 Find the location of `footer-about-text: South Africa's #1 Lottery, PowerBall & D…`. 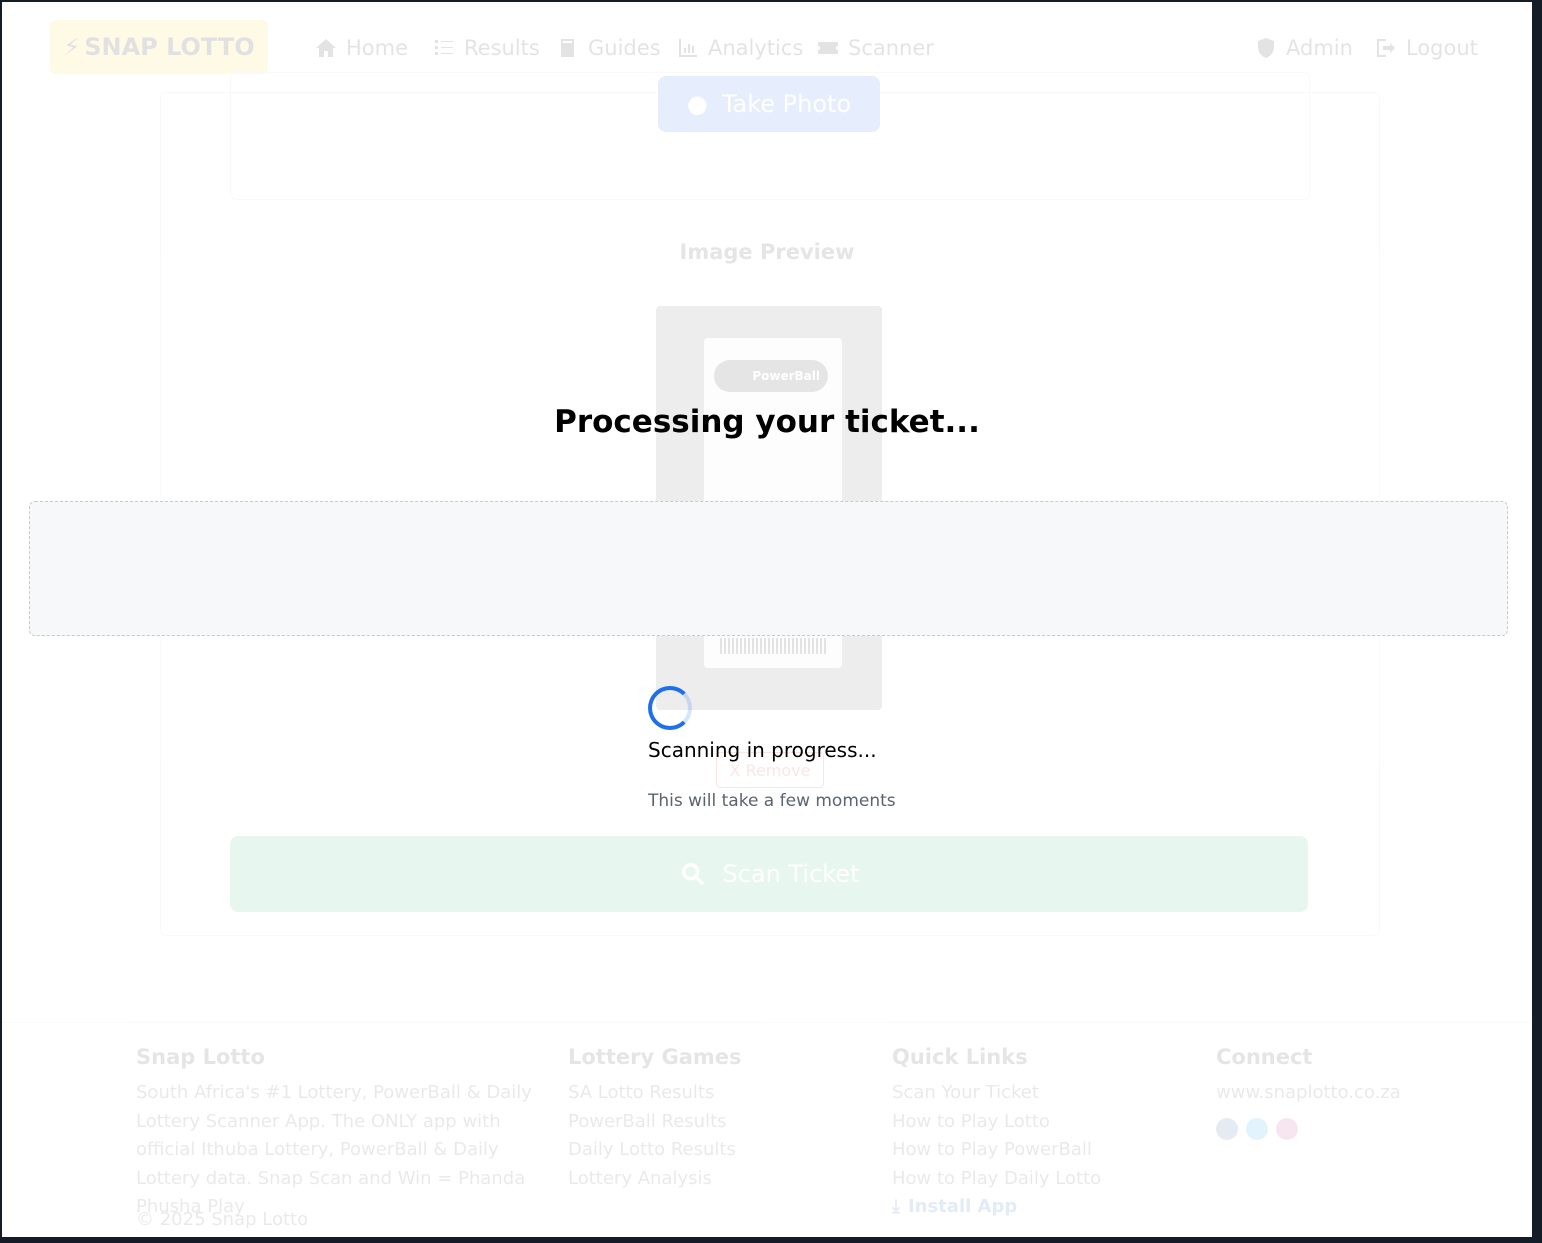

footer-about-text: South Africa's #1 Lottery, PowerBall & D… is located at coordinates (334, 1149).